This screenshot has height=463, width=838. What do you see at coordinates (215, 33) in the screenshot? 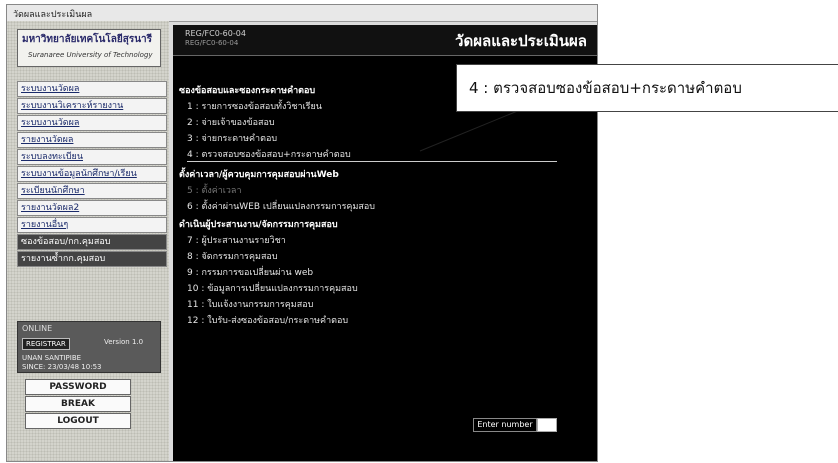
I see `form-code: REG/FC0-60-04` at bounding box center [215, 33].